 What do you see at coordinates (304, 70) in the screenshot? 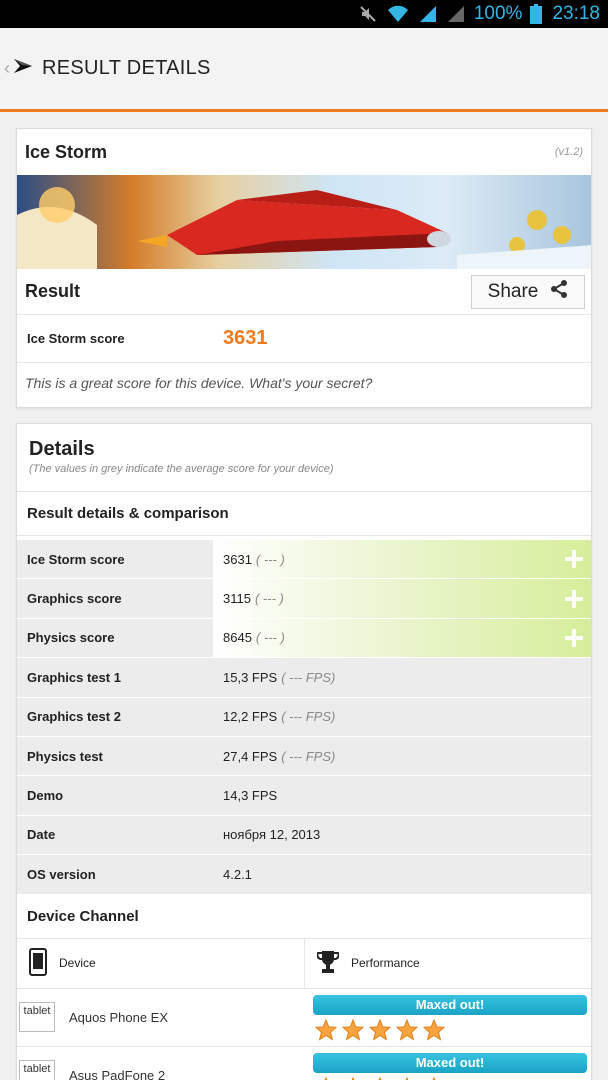
I see `action-bar: ‹ RESULT DETAILS` at bounding box center [304, 70].